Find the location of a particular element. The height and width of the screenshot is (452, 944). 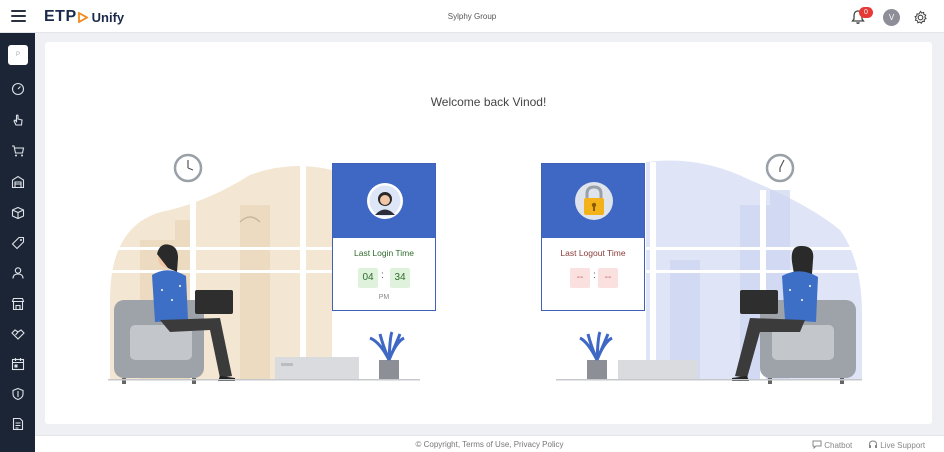

brand-logo: ETP Unify is located at coordinates (84, 17).